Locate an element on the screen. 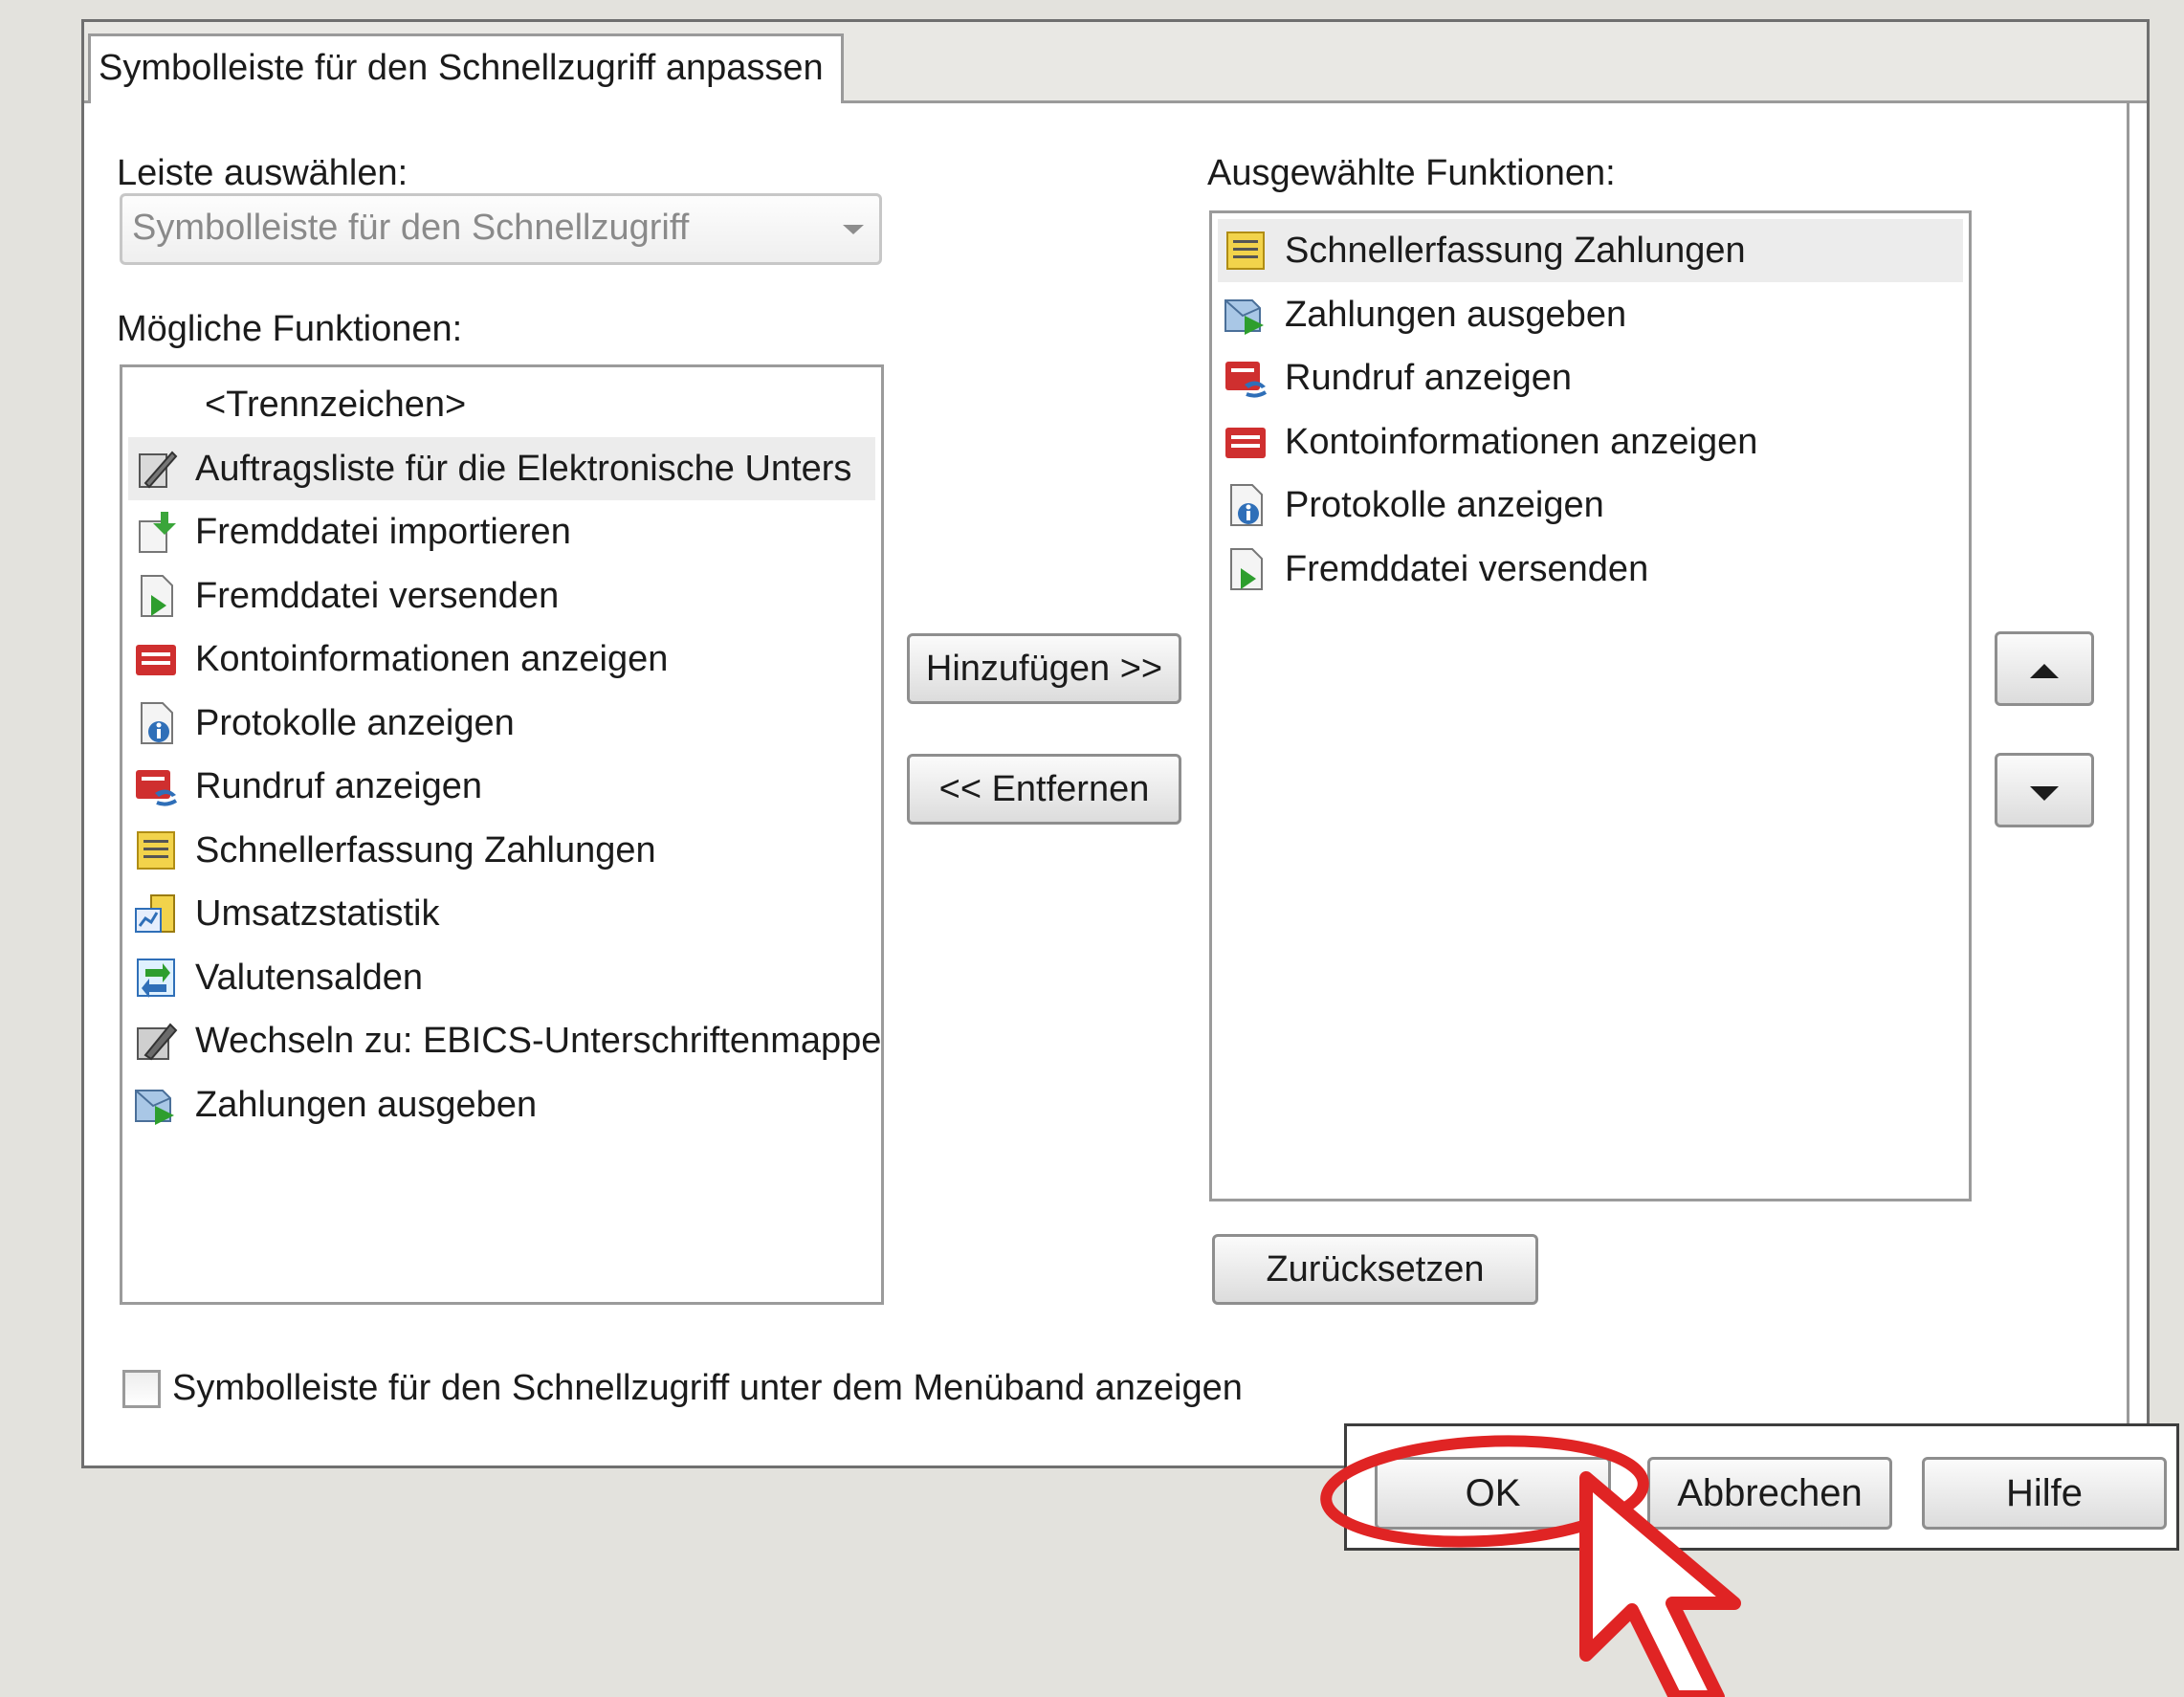  mouse-cursor-icon is located at coordinates (1660, 1584).